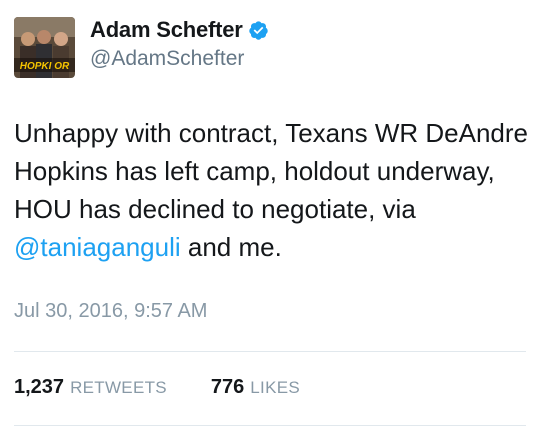 The width and height of the screenshot is (540, 430). Describe the element at coordinates (110, 311) in the screenshot. I see `tweet-timestamp: Jul 30, 2016, 9:57 AM` at that location.